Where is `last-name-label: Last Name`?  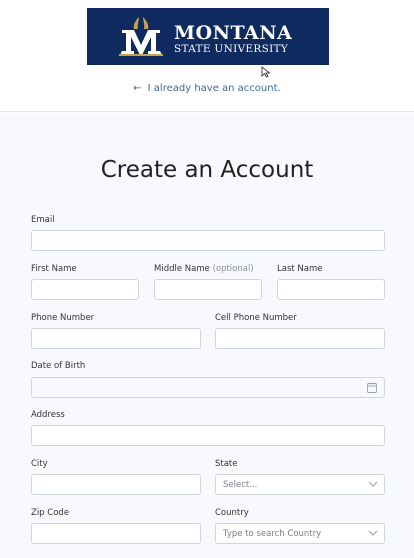 last-name-label: Last Name is located at coordinates (300, 269).